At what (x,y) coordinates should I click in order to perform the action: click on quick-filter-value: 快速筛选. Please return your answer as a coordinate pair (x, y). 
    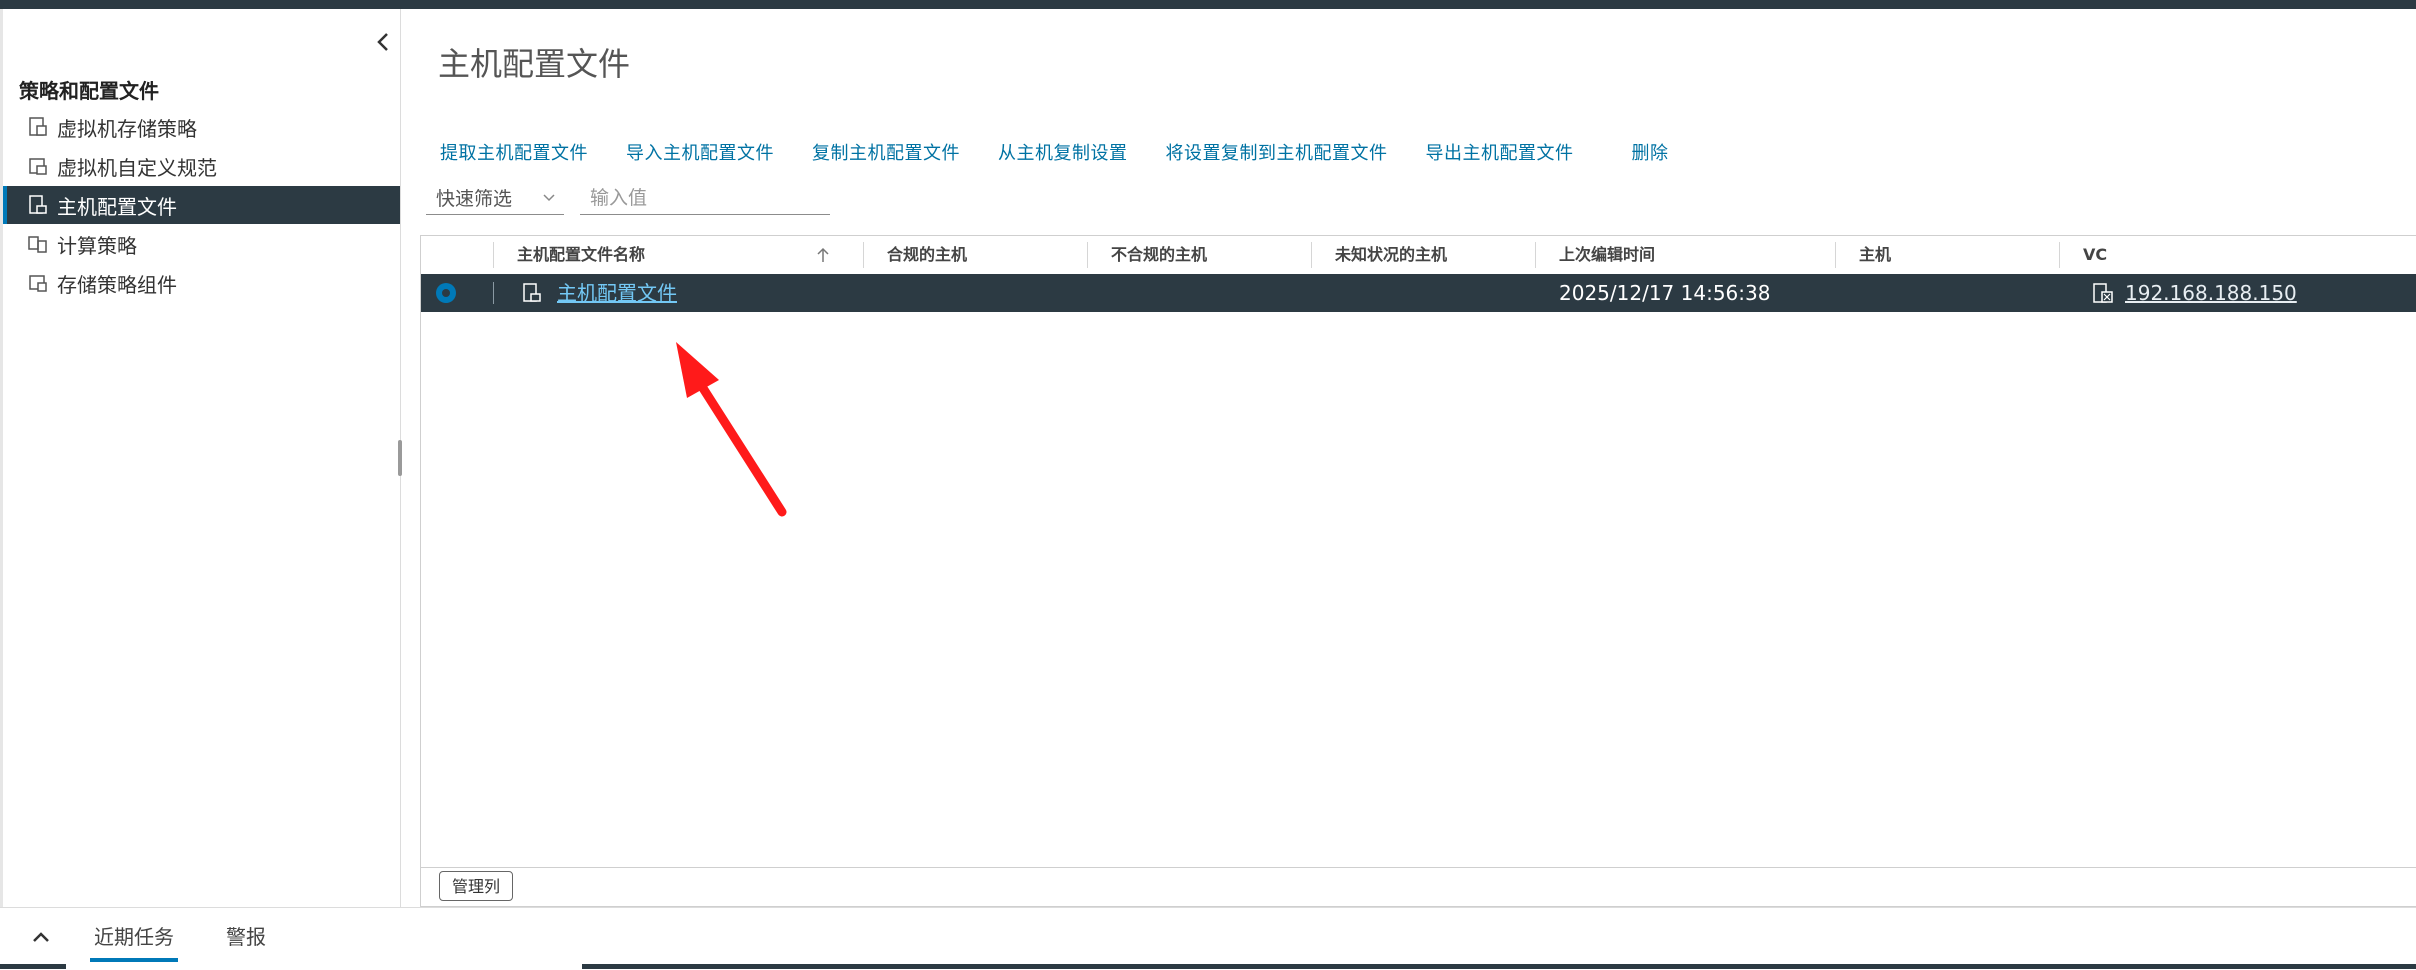
    Looking at the image, I should click on (474, 199).